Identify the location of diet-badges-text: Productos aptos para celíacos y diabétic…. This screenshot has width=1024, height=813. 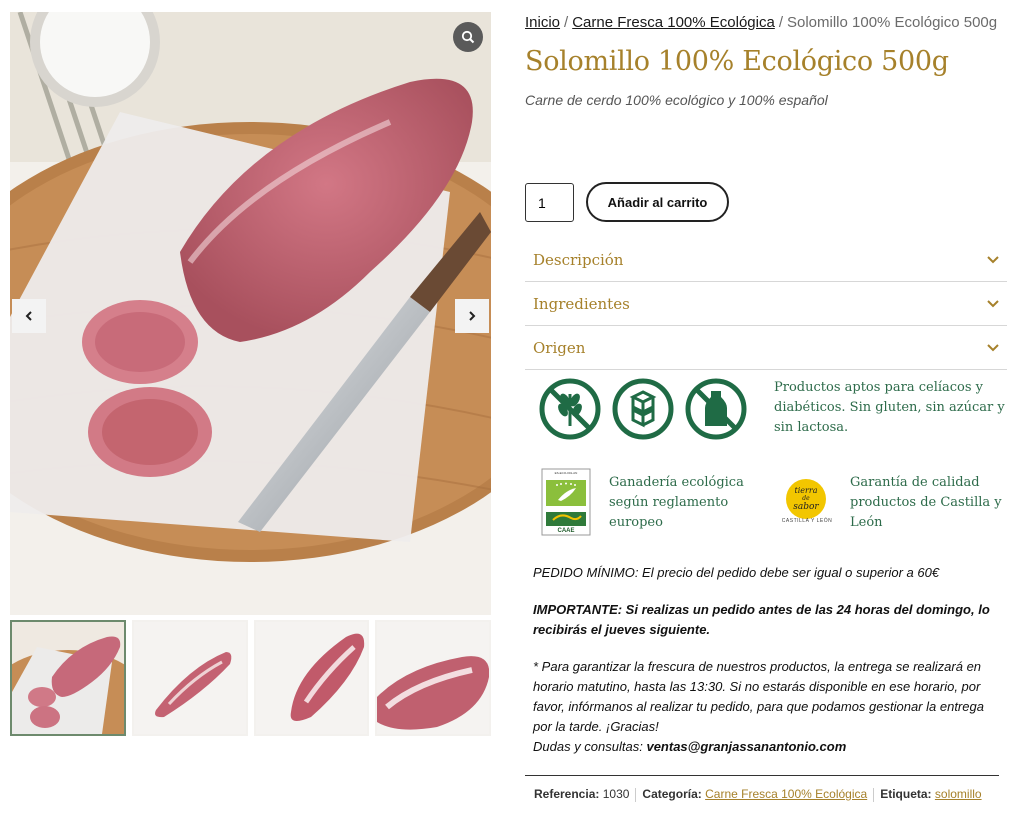
(889, 407).